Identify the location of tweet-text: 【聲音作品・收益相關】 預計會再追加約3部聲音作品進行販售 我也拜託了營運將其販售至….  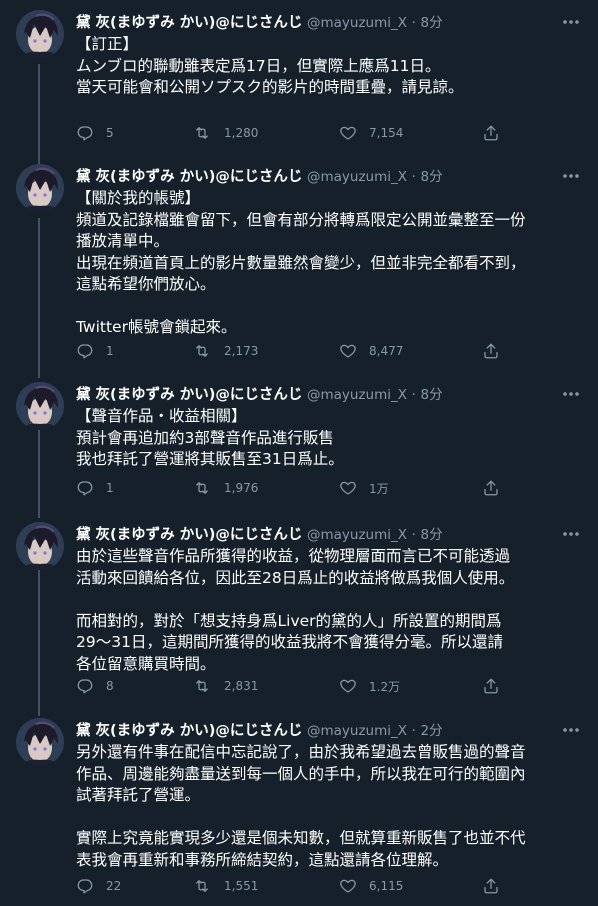
(331, 438).